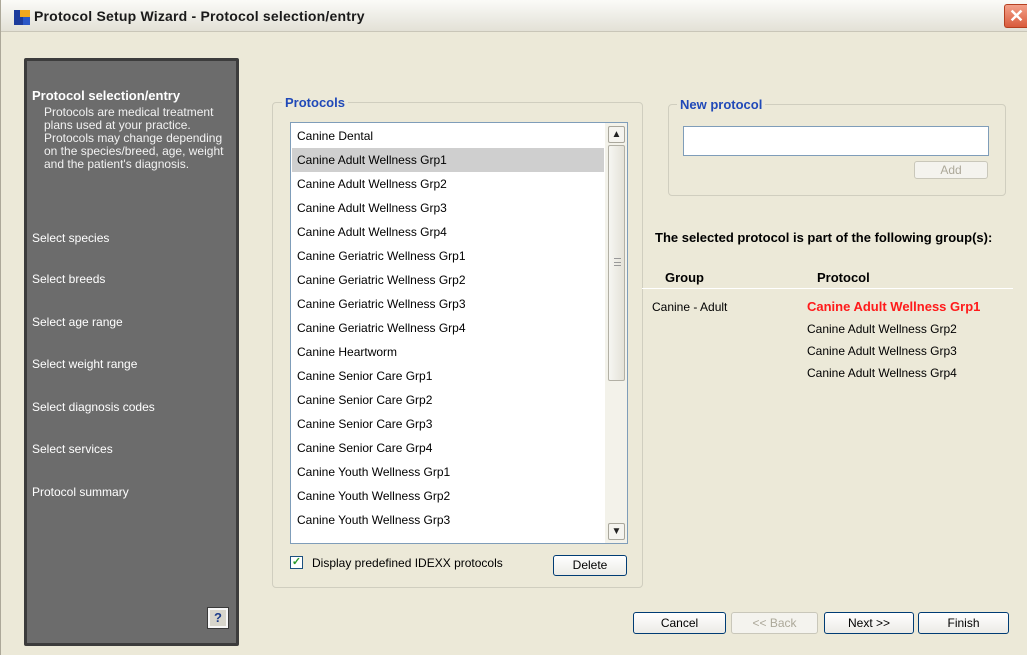  I want to click on back-button: << Back, so click(774, 623).